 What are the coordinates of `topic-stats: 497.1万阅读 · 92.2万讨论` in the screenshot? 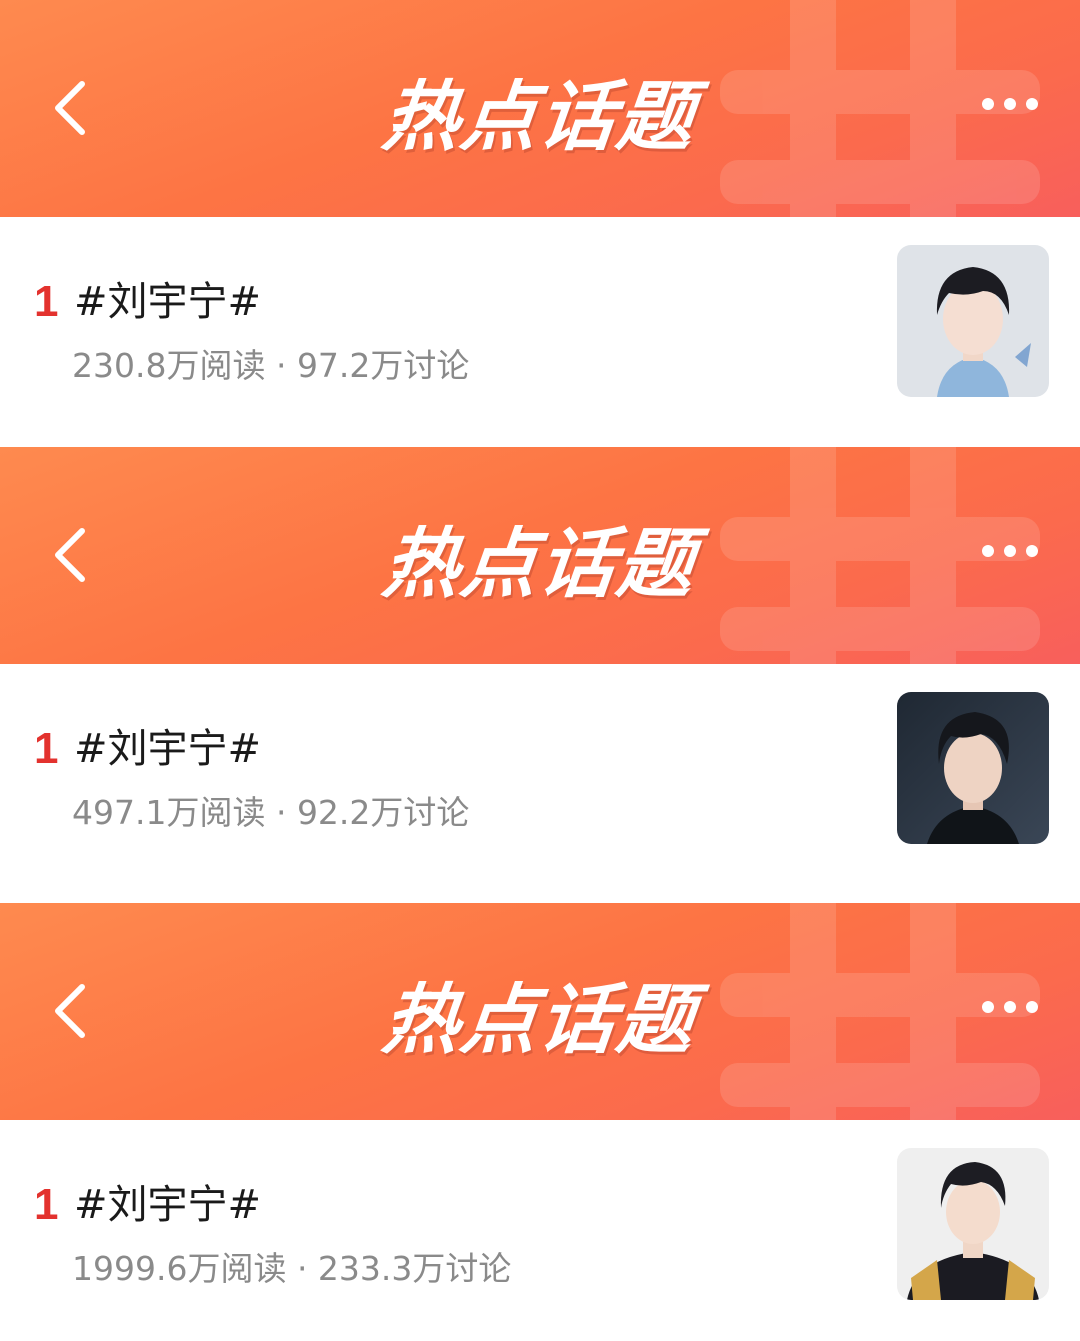 It's located at (271, 812).